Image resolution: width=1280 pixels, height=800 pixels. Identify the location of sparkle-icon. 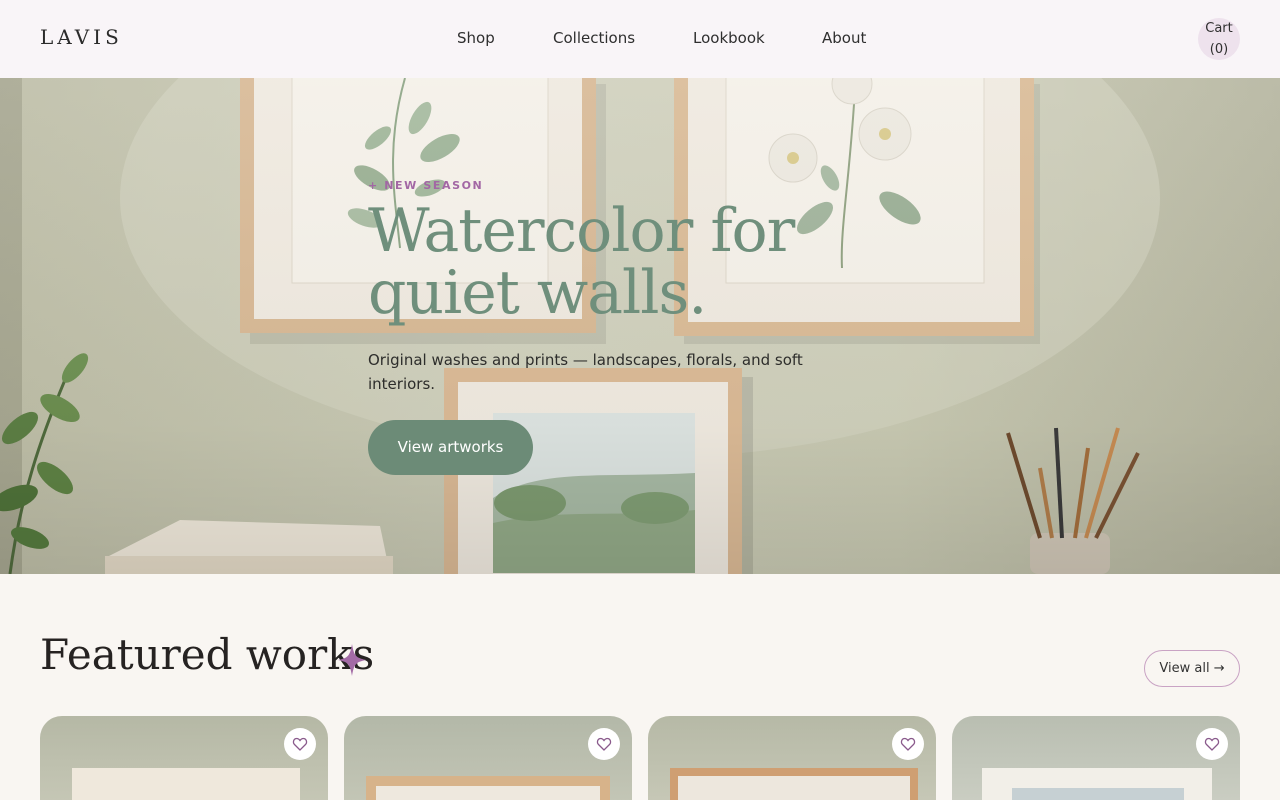
(352, 660).